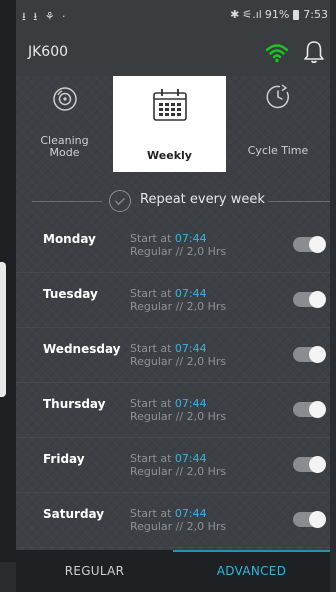 The width and height of the screenshot is (336, 592). What do you see at coordinates (8, 296) in the screenshot?
I see `left-edge` at bounding box center [8, 296].